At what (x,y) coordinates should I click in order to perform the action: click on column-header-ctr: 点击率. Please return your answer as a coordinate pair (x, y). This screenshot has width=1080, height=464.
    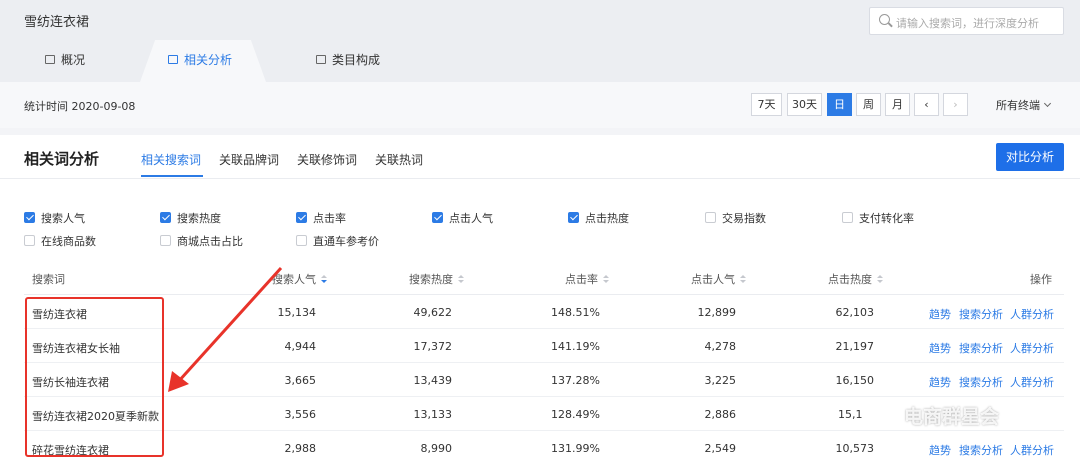
    Looking at the image, I should click on (587, 279).